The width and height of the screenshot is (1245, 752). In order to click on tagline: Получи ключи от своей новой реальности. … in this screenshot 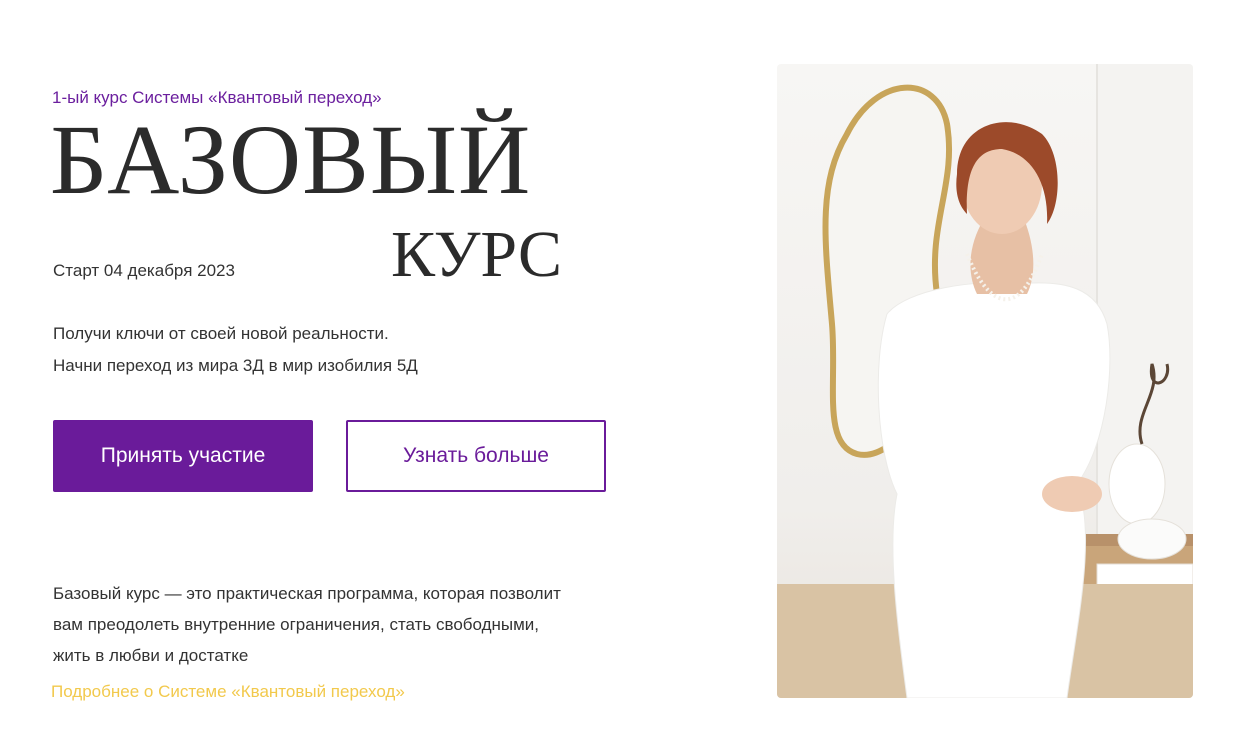, I will do `click(235, 350)`.